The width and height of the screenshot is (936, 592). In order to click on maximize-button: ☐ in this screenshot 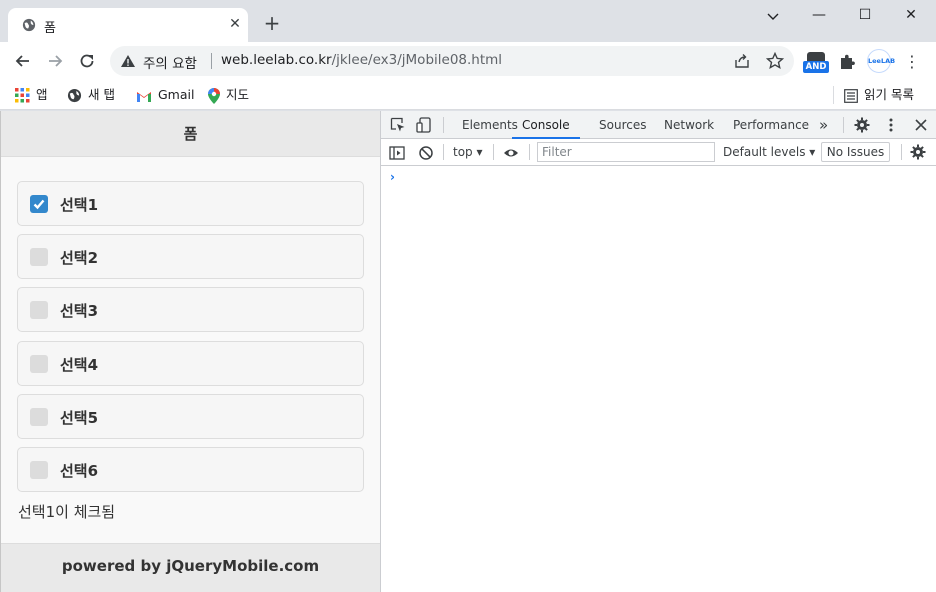, I will do `click(865, 15)`.